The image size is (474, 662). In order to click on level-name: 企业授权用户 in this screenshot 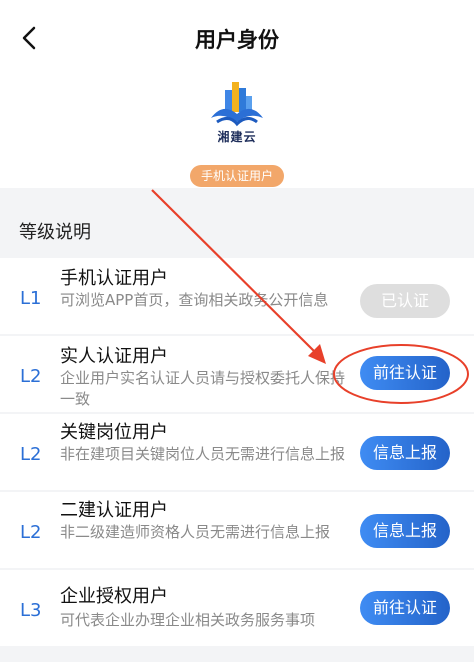, I will do `click(114, 596)`.